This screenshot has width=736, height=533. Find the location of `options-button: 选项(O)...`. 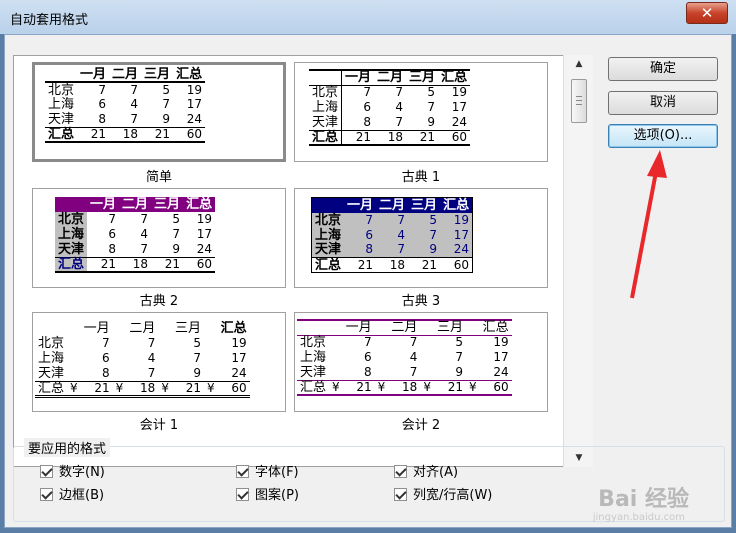

options-button: 选项(O)... is located at coordinates (663, 136).